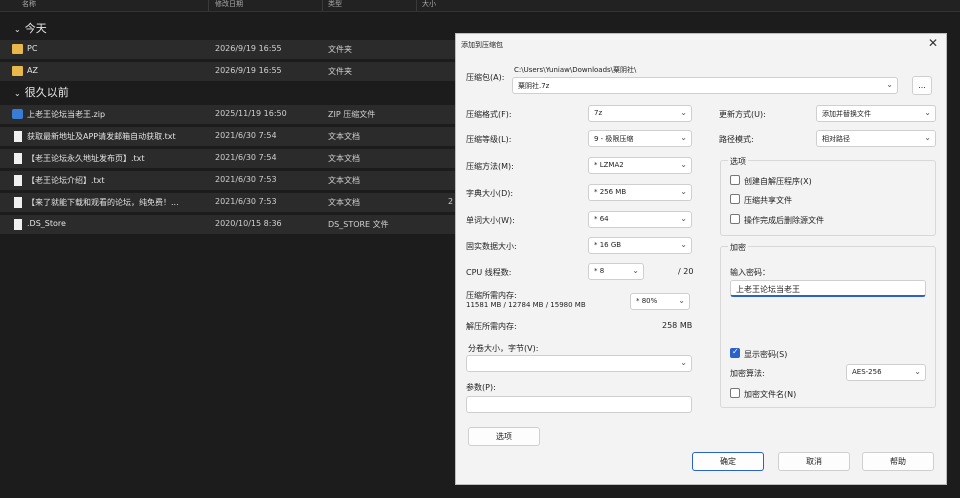  Describe the element at coordinates (616, 271) in the screenshot. I see `cpu-select: * 8 ⌄` at that location.